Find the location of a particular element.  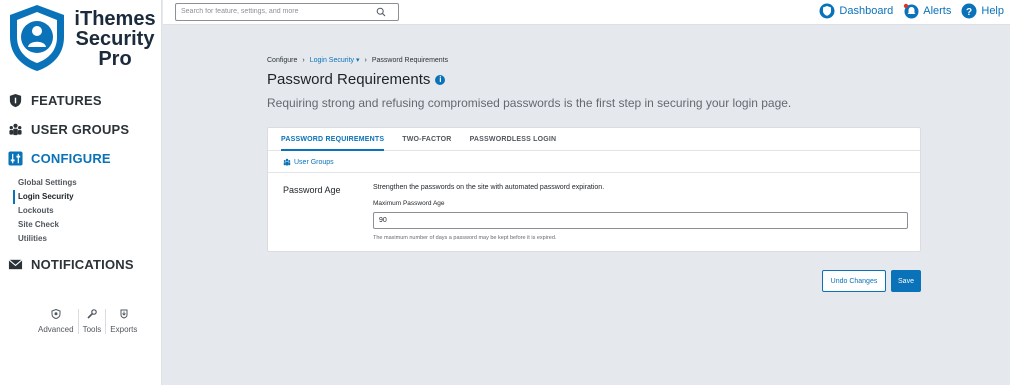

breadcrumb-login-security: Login Security ▾ is located at coordinates (335, 60).